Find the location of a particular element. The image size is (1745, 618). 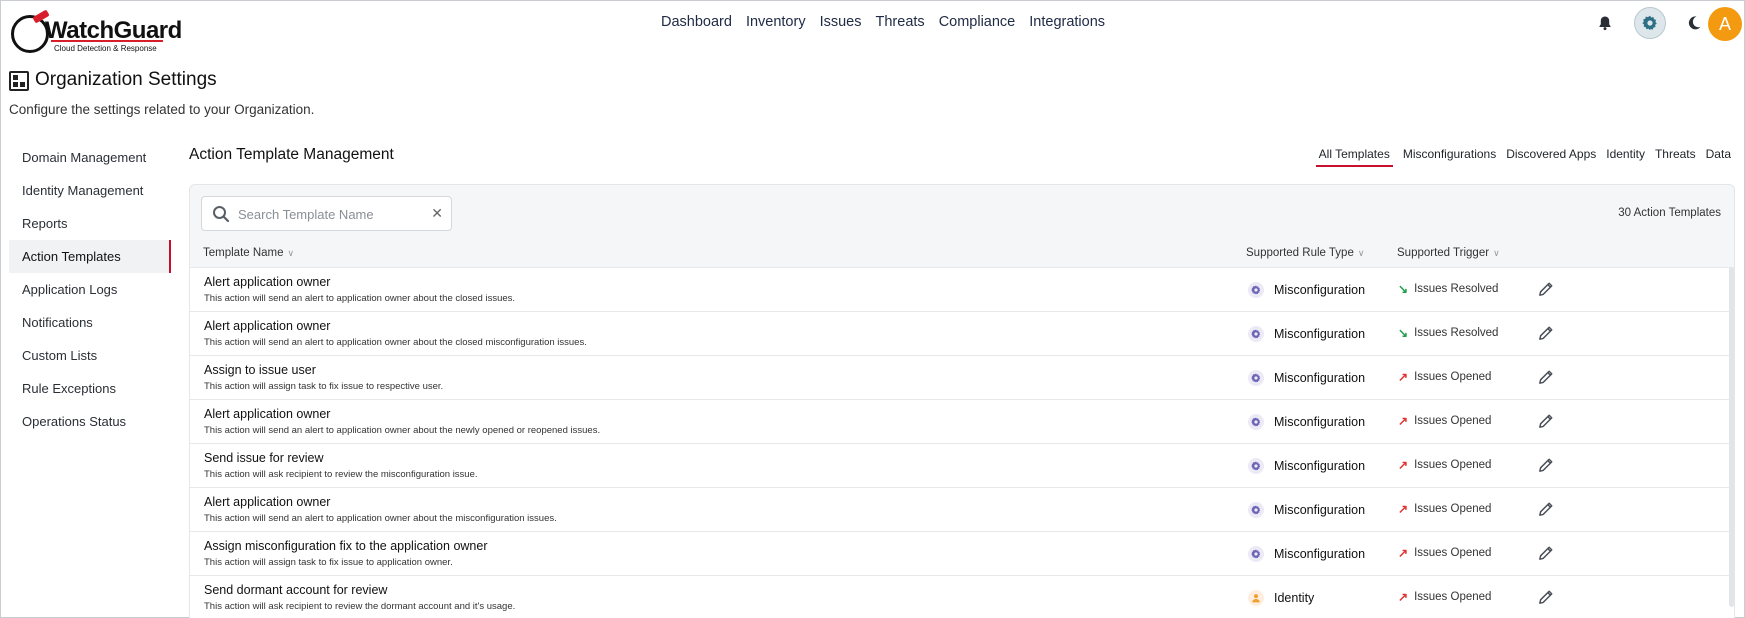

notifications-button is located at coordinates (1605, 23).